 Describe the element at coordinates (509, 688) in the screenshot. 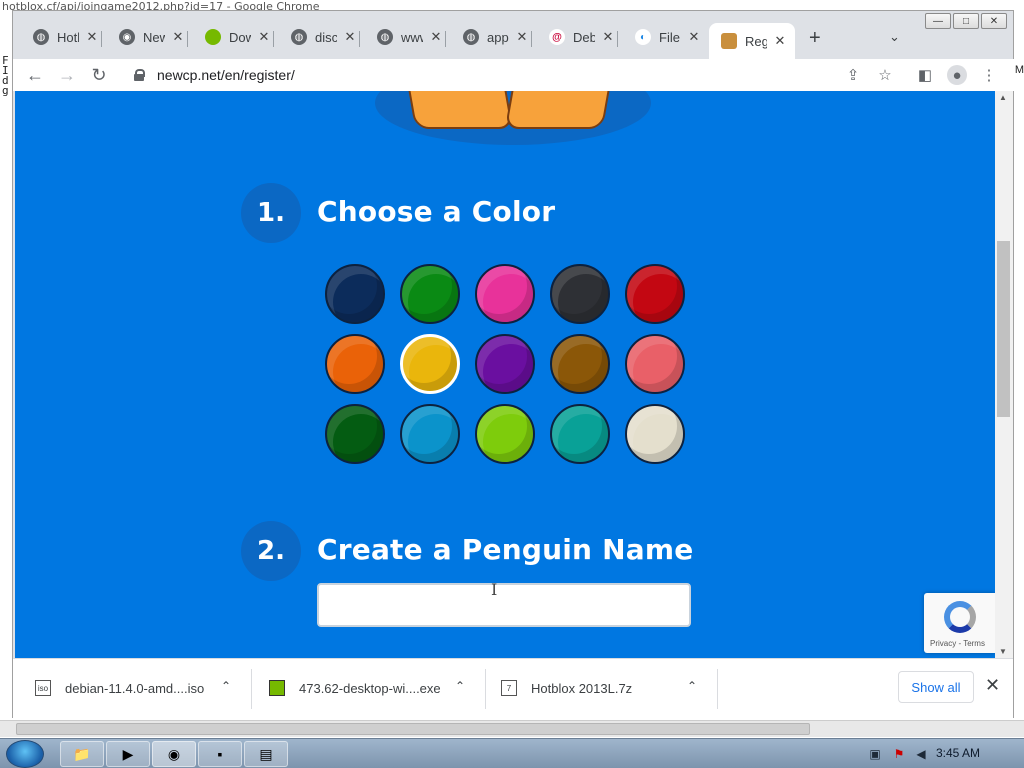

I see `archive-file-icon: 7` at that location.